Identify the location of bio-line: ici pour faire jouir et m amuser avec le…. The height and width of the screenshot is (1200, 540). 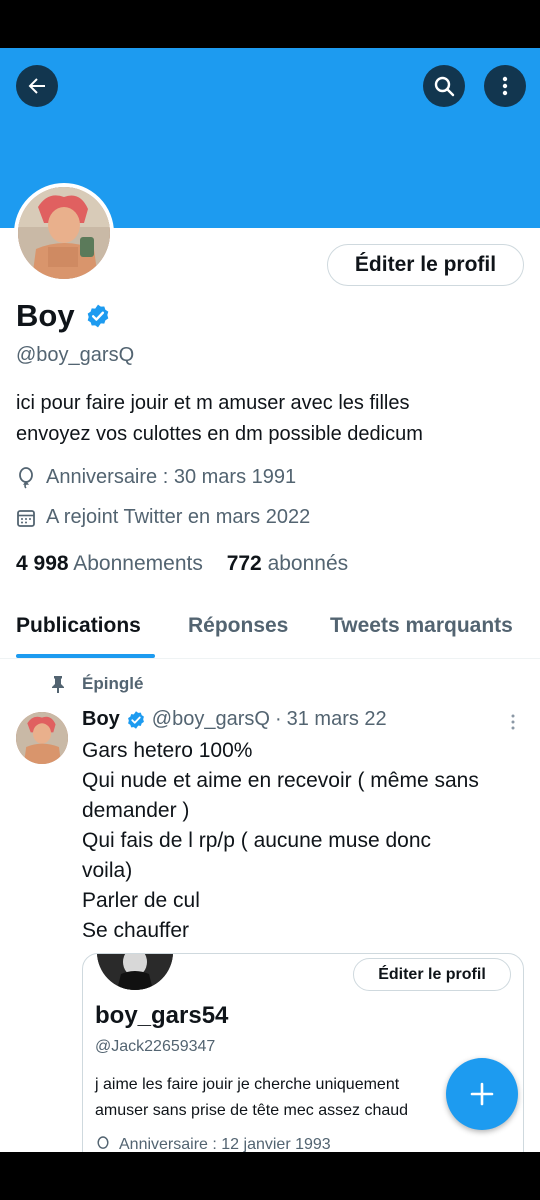
(213, 403).